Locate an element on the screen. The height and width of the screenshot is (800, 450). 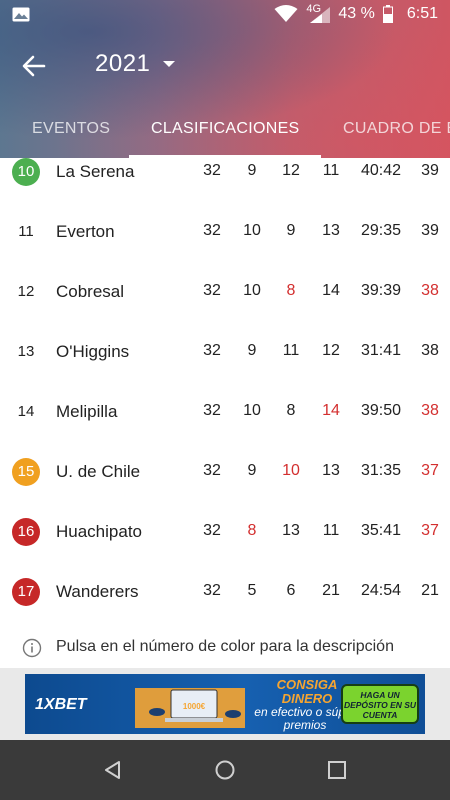
nav-home-icon is located at coordinates (225, 770).